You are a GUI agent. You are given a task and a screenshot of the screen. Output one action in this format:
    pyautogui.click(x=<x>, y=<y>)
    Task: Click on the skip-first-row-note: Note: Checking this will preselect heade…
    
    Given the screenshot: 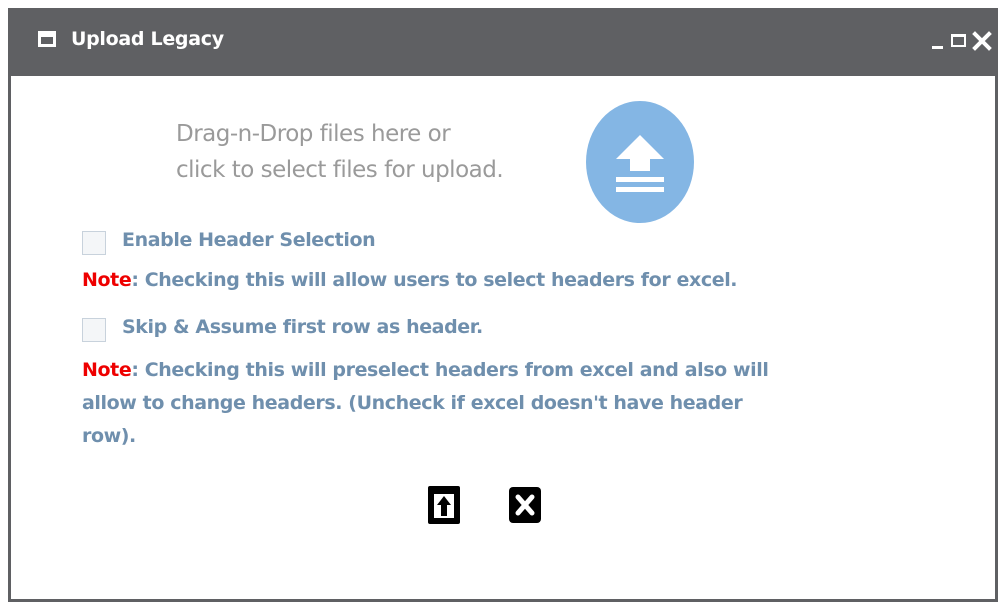 What is the action you would take?
    pyautogui.click(x=425, y=403)
    